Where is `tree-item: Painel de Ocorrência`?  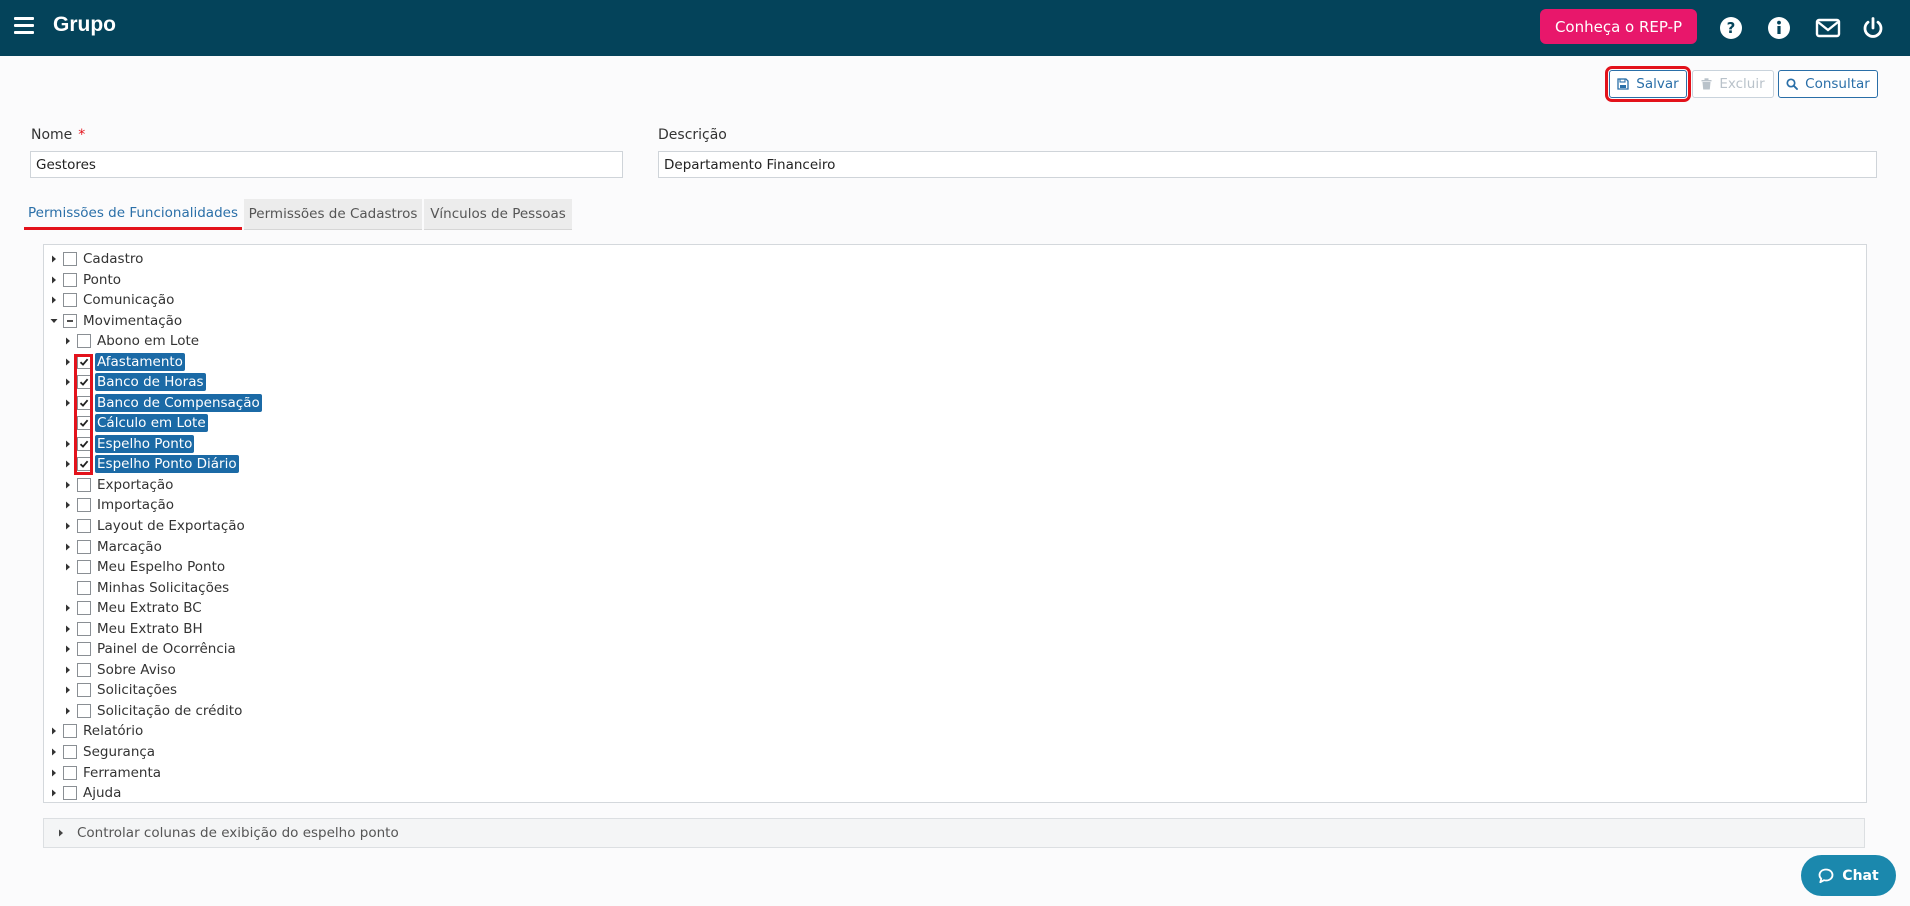
tree-item: Painel de Ocorrência is located at coordinates (150, 649).